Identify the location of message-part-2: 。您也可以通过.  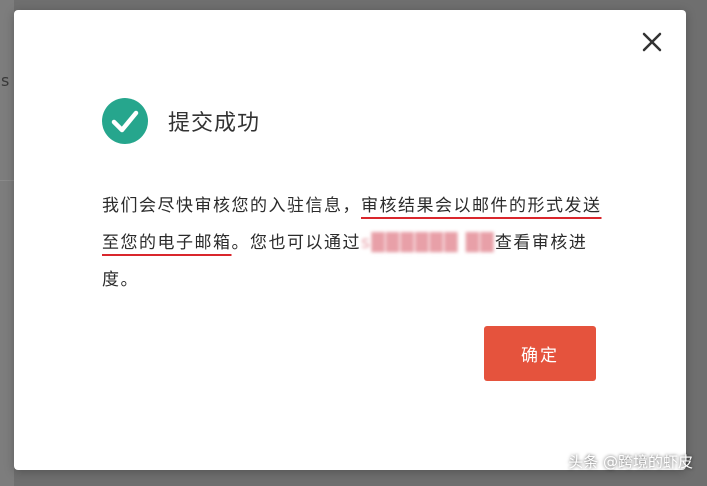
(296, 243).